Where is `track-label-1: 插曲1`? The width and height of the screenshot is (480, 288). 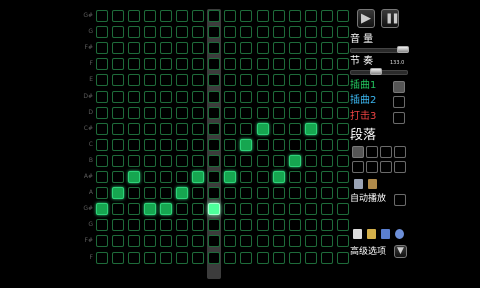
track-label-1: 插曲1 is located at coordinates (363, 86).